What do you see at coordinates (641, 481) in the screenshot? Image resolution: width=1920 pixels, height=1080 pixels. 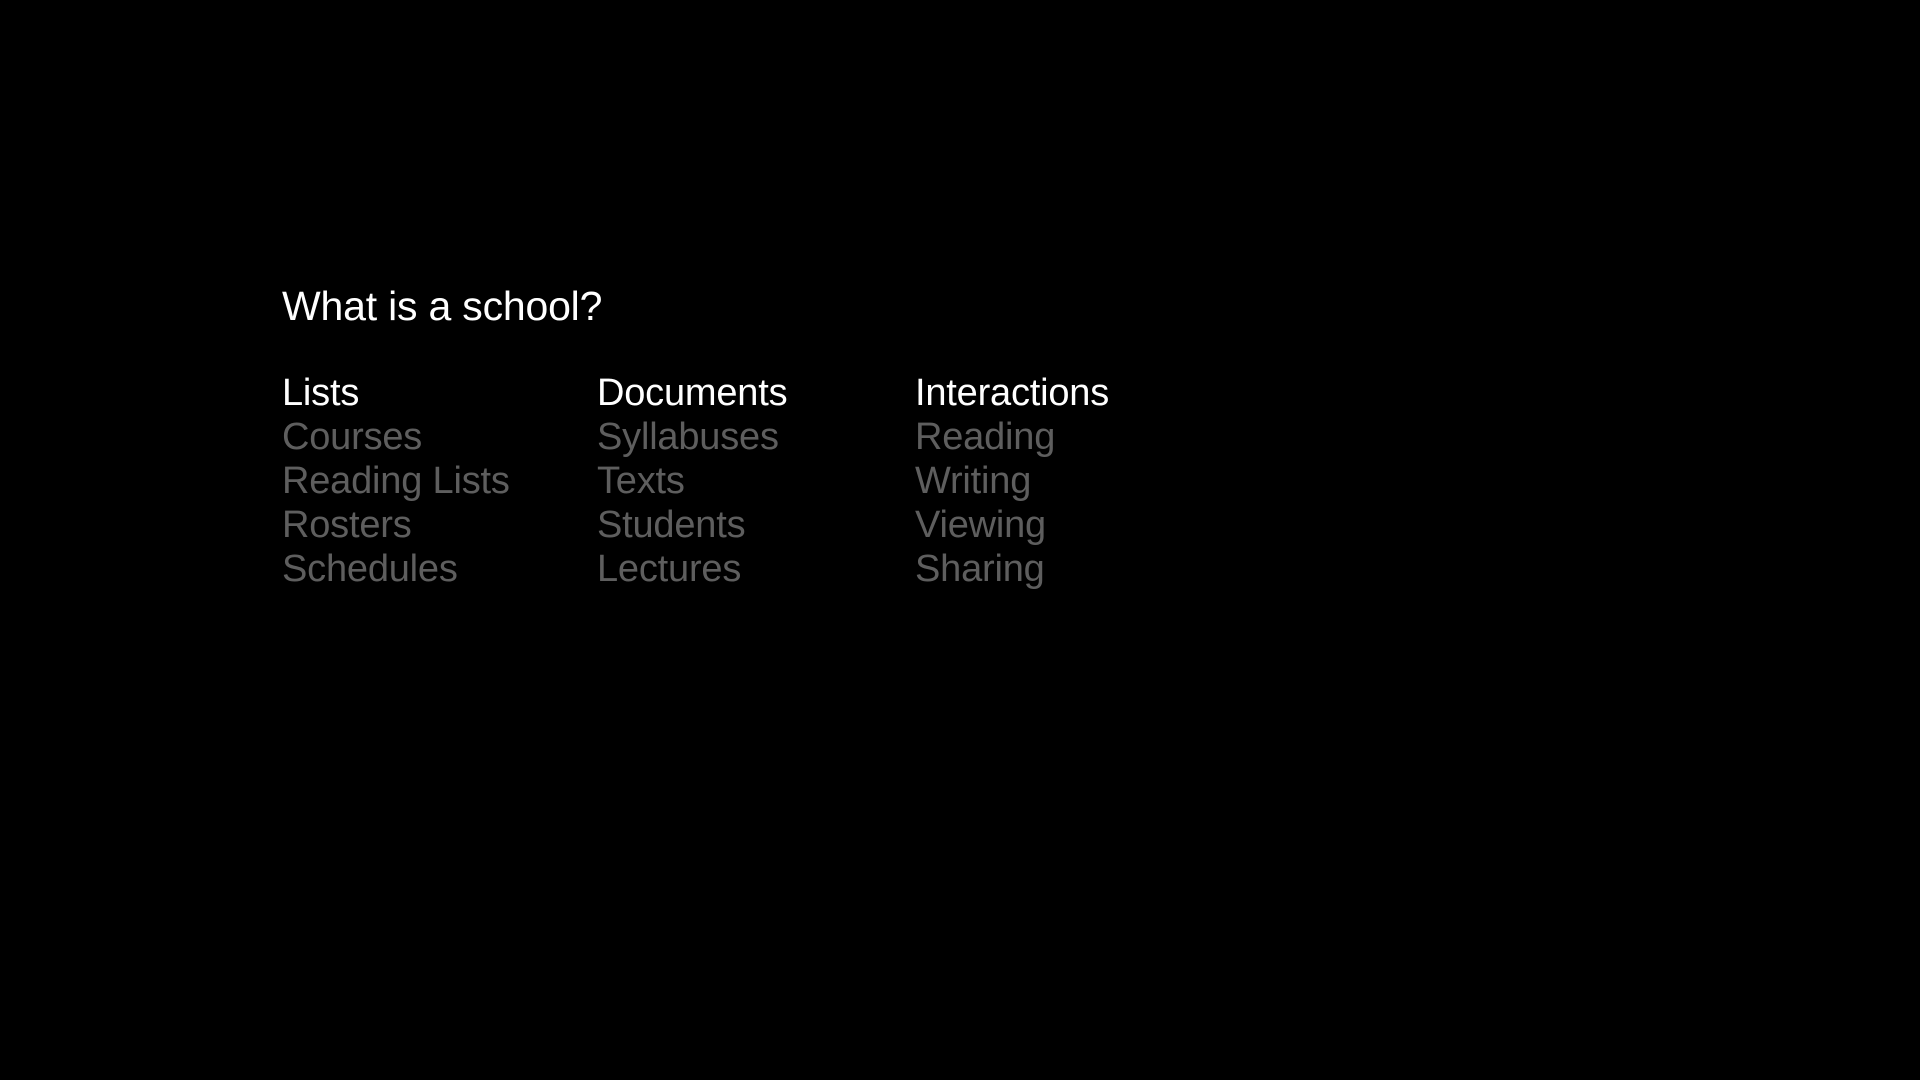 I see `list-item: Texts` at bounding box center [641, 481].